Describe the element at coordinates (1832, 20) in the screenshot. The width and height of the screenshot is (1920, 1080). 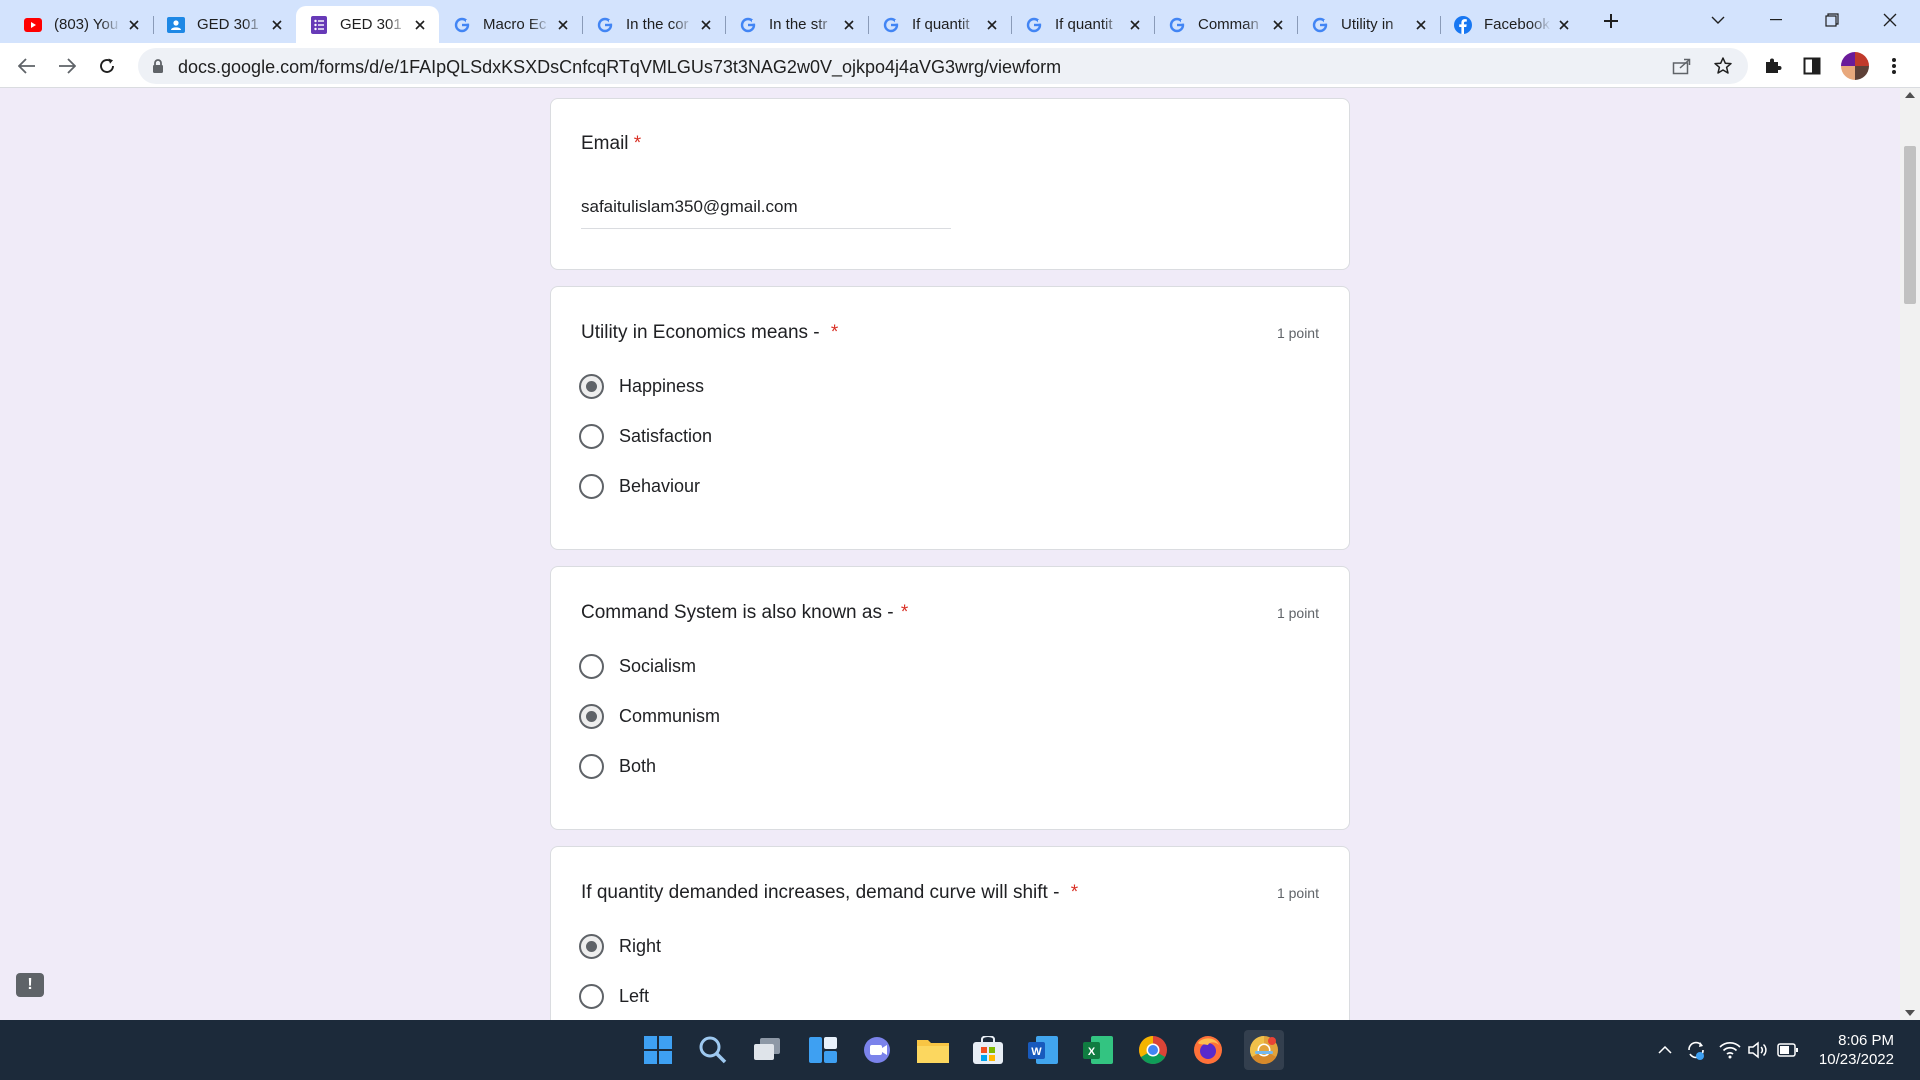
I see `restore-button` at that location.